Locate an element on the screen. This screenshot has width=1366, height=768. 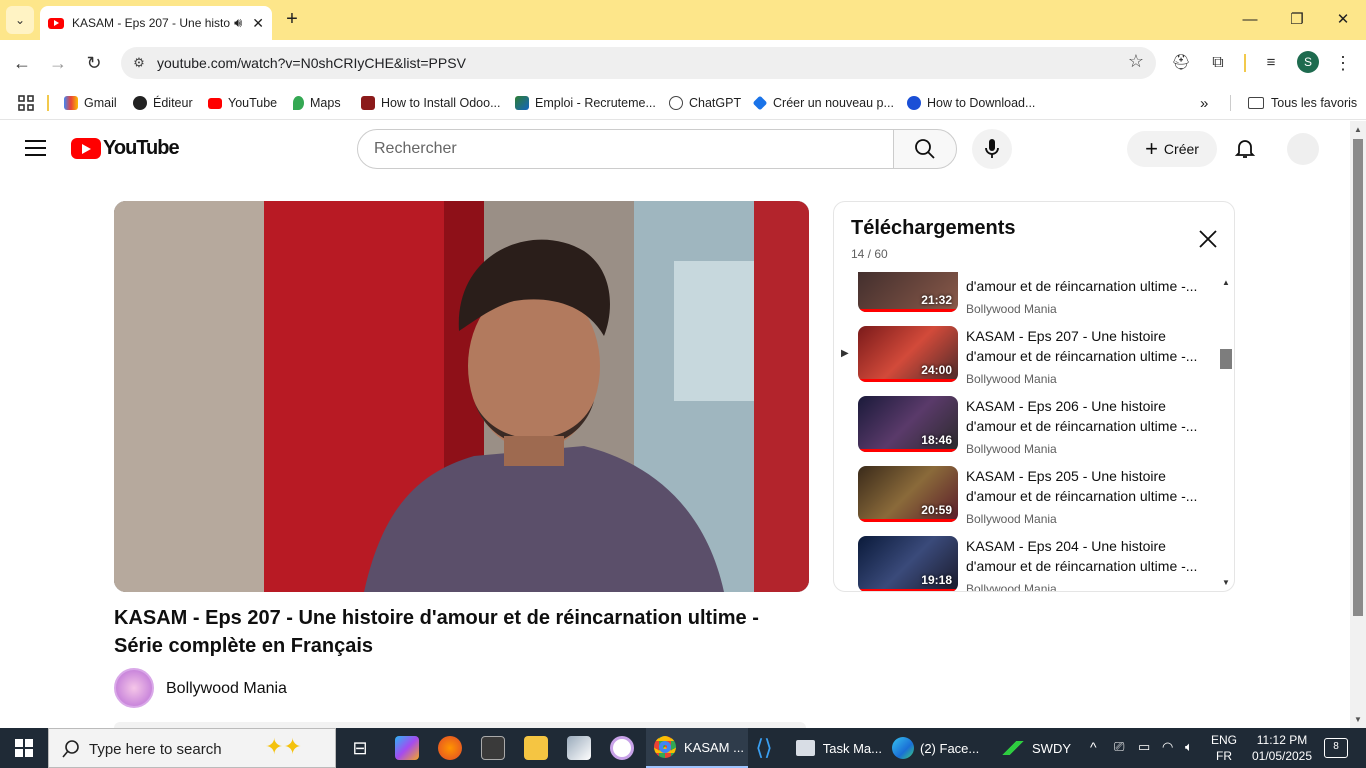
search-button is located at coordinates (925, 149).